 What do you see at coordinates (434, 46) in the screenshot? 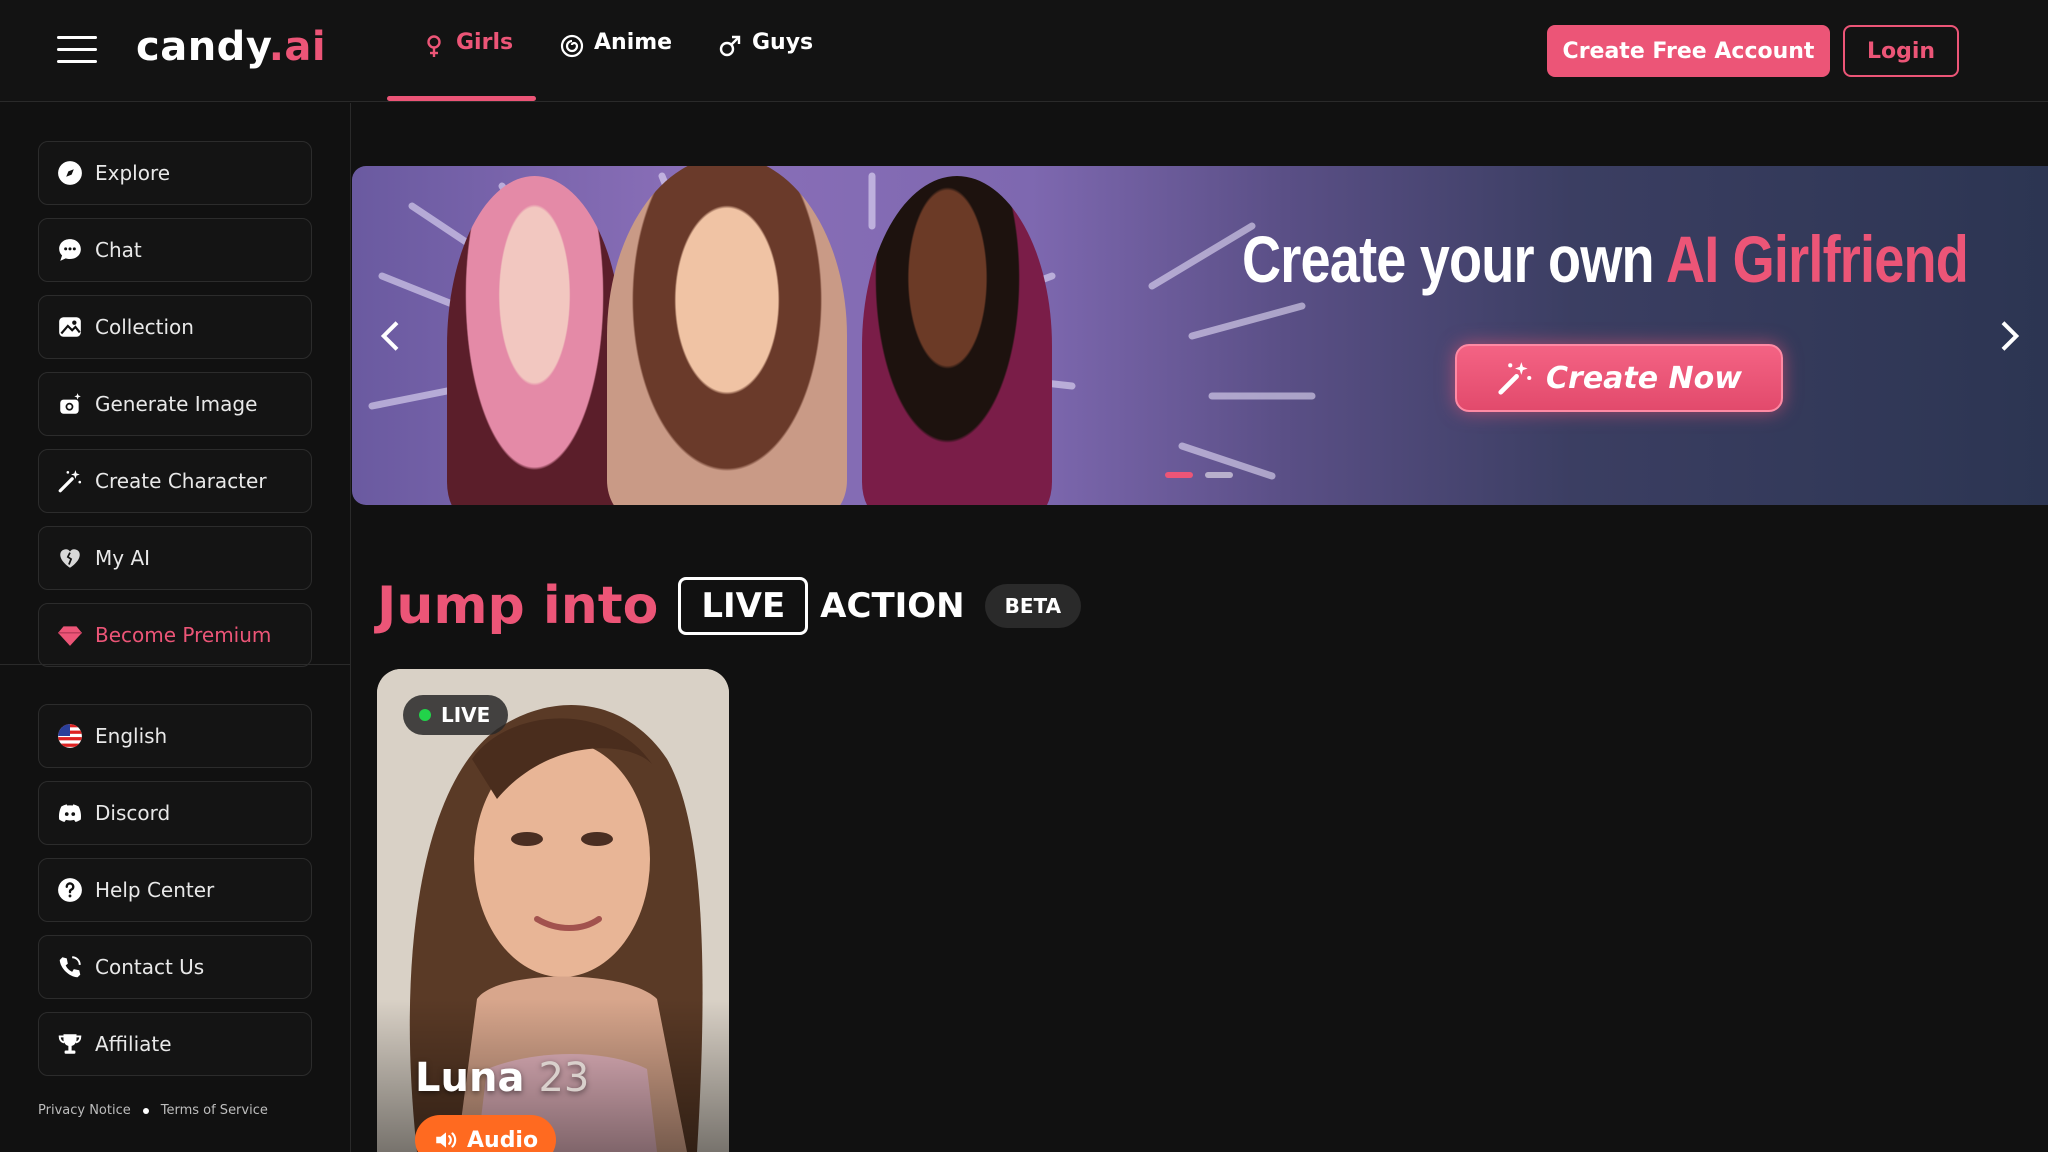
I see `female-icon` at bounding box center [434, 46].